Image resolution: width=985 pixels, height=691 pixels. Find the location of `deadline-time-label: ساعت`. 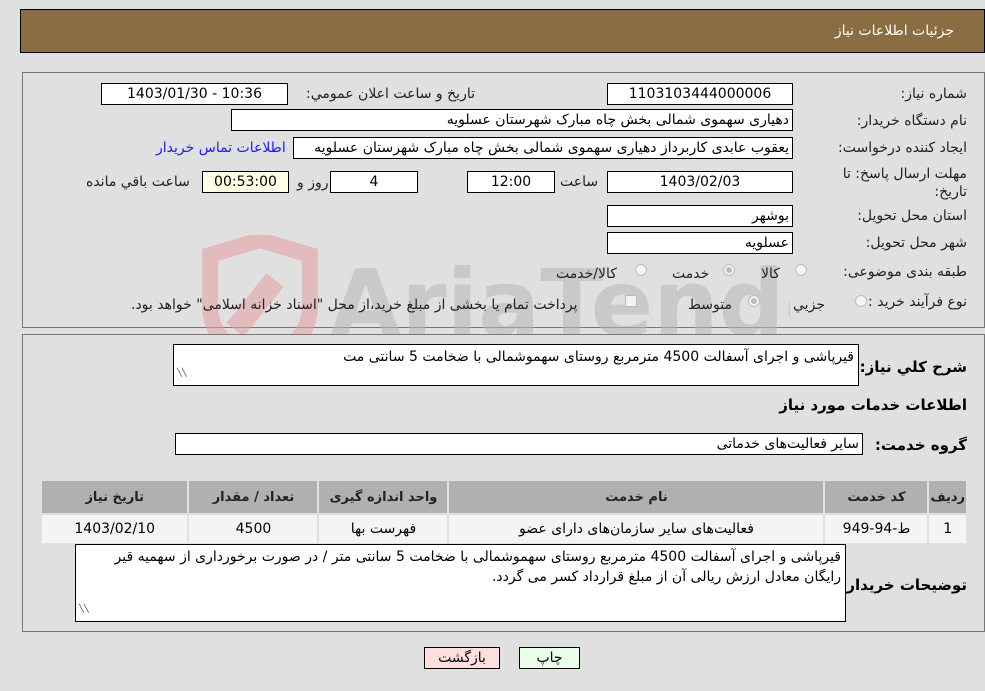

deadline-time-label: ساعت is located at coordinates (579, 182).